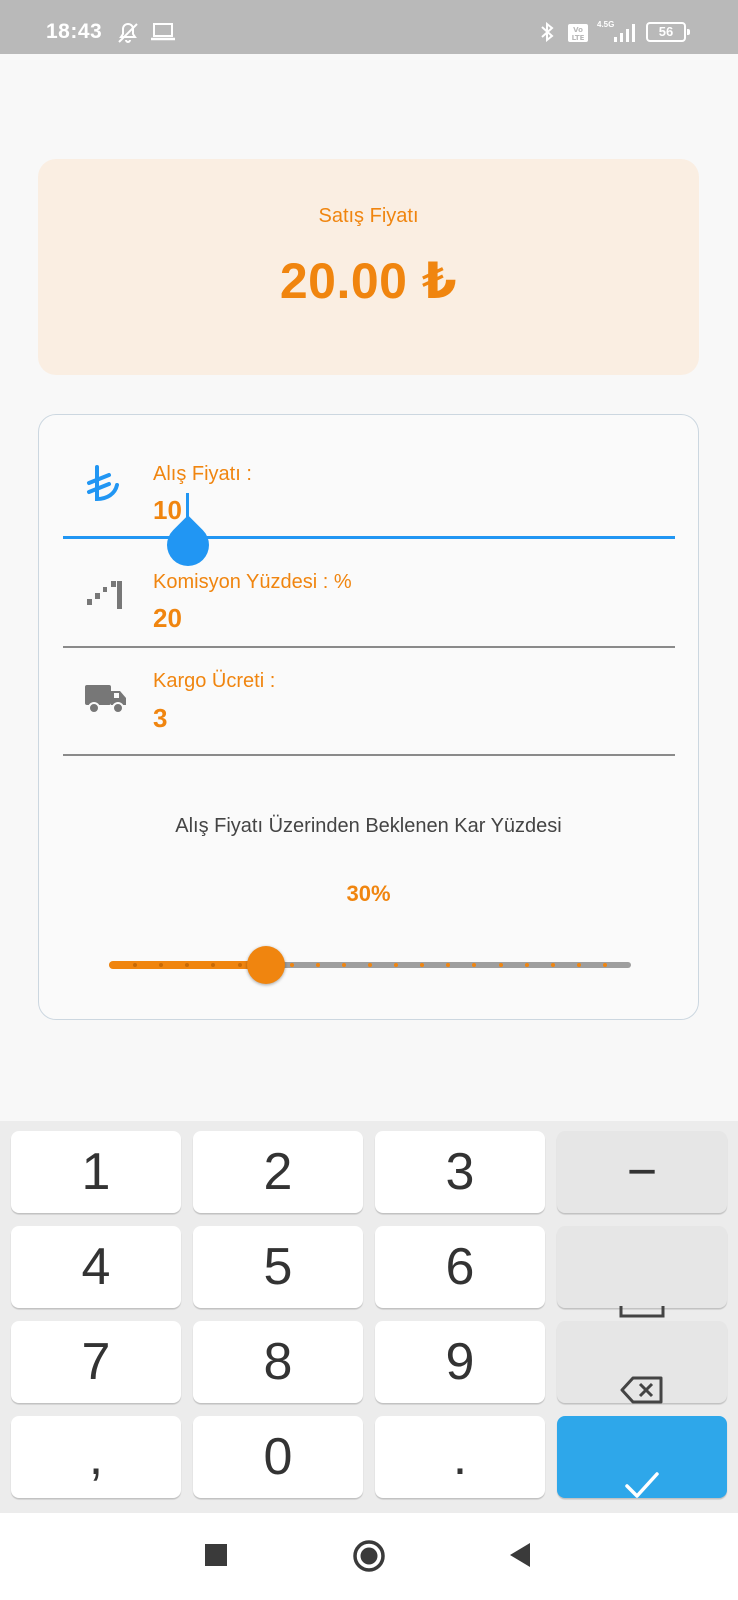 The image size is (738, 1600). I want to click on commission-underline, so click(369, 647).